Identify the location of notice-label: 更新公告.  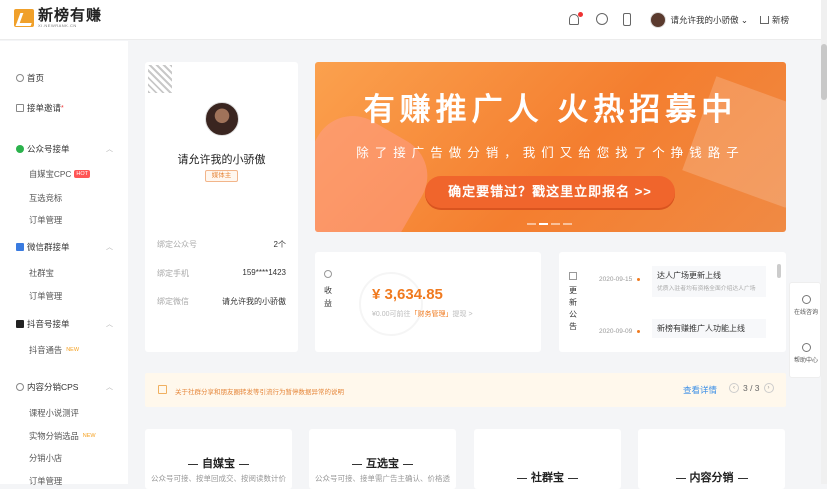
(573, 308).